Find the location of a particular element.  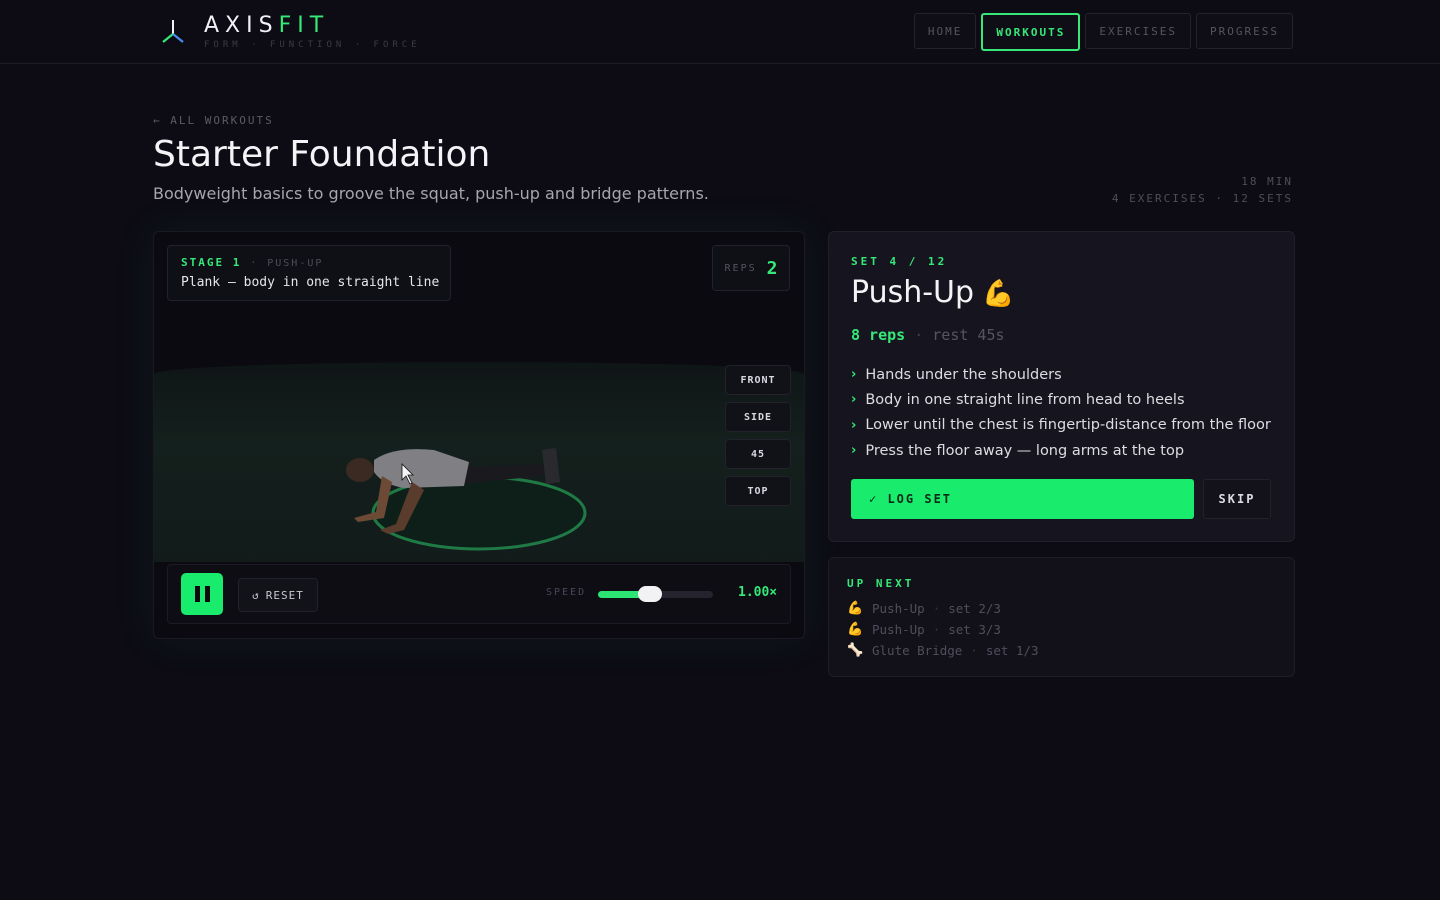

set-target: 8 reps · rest 45s is located at coordinates (928, 335).